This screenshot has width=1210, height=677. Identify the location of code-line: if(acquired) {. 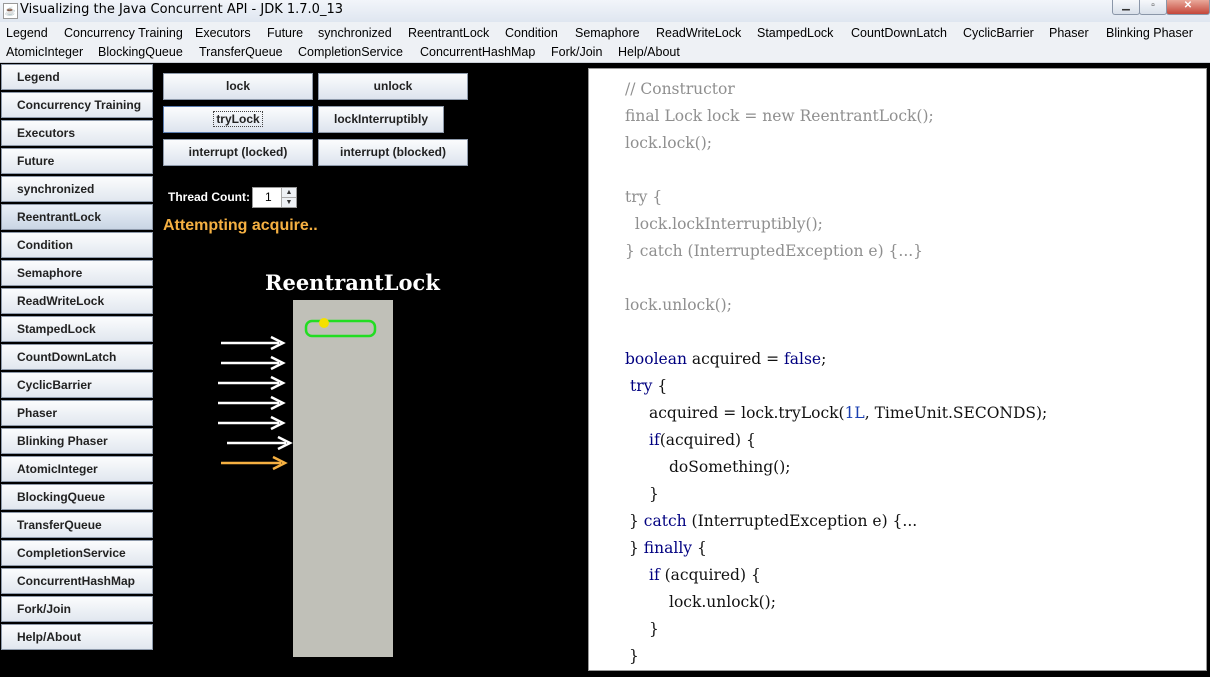
(702, 440).